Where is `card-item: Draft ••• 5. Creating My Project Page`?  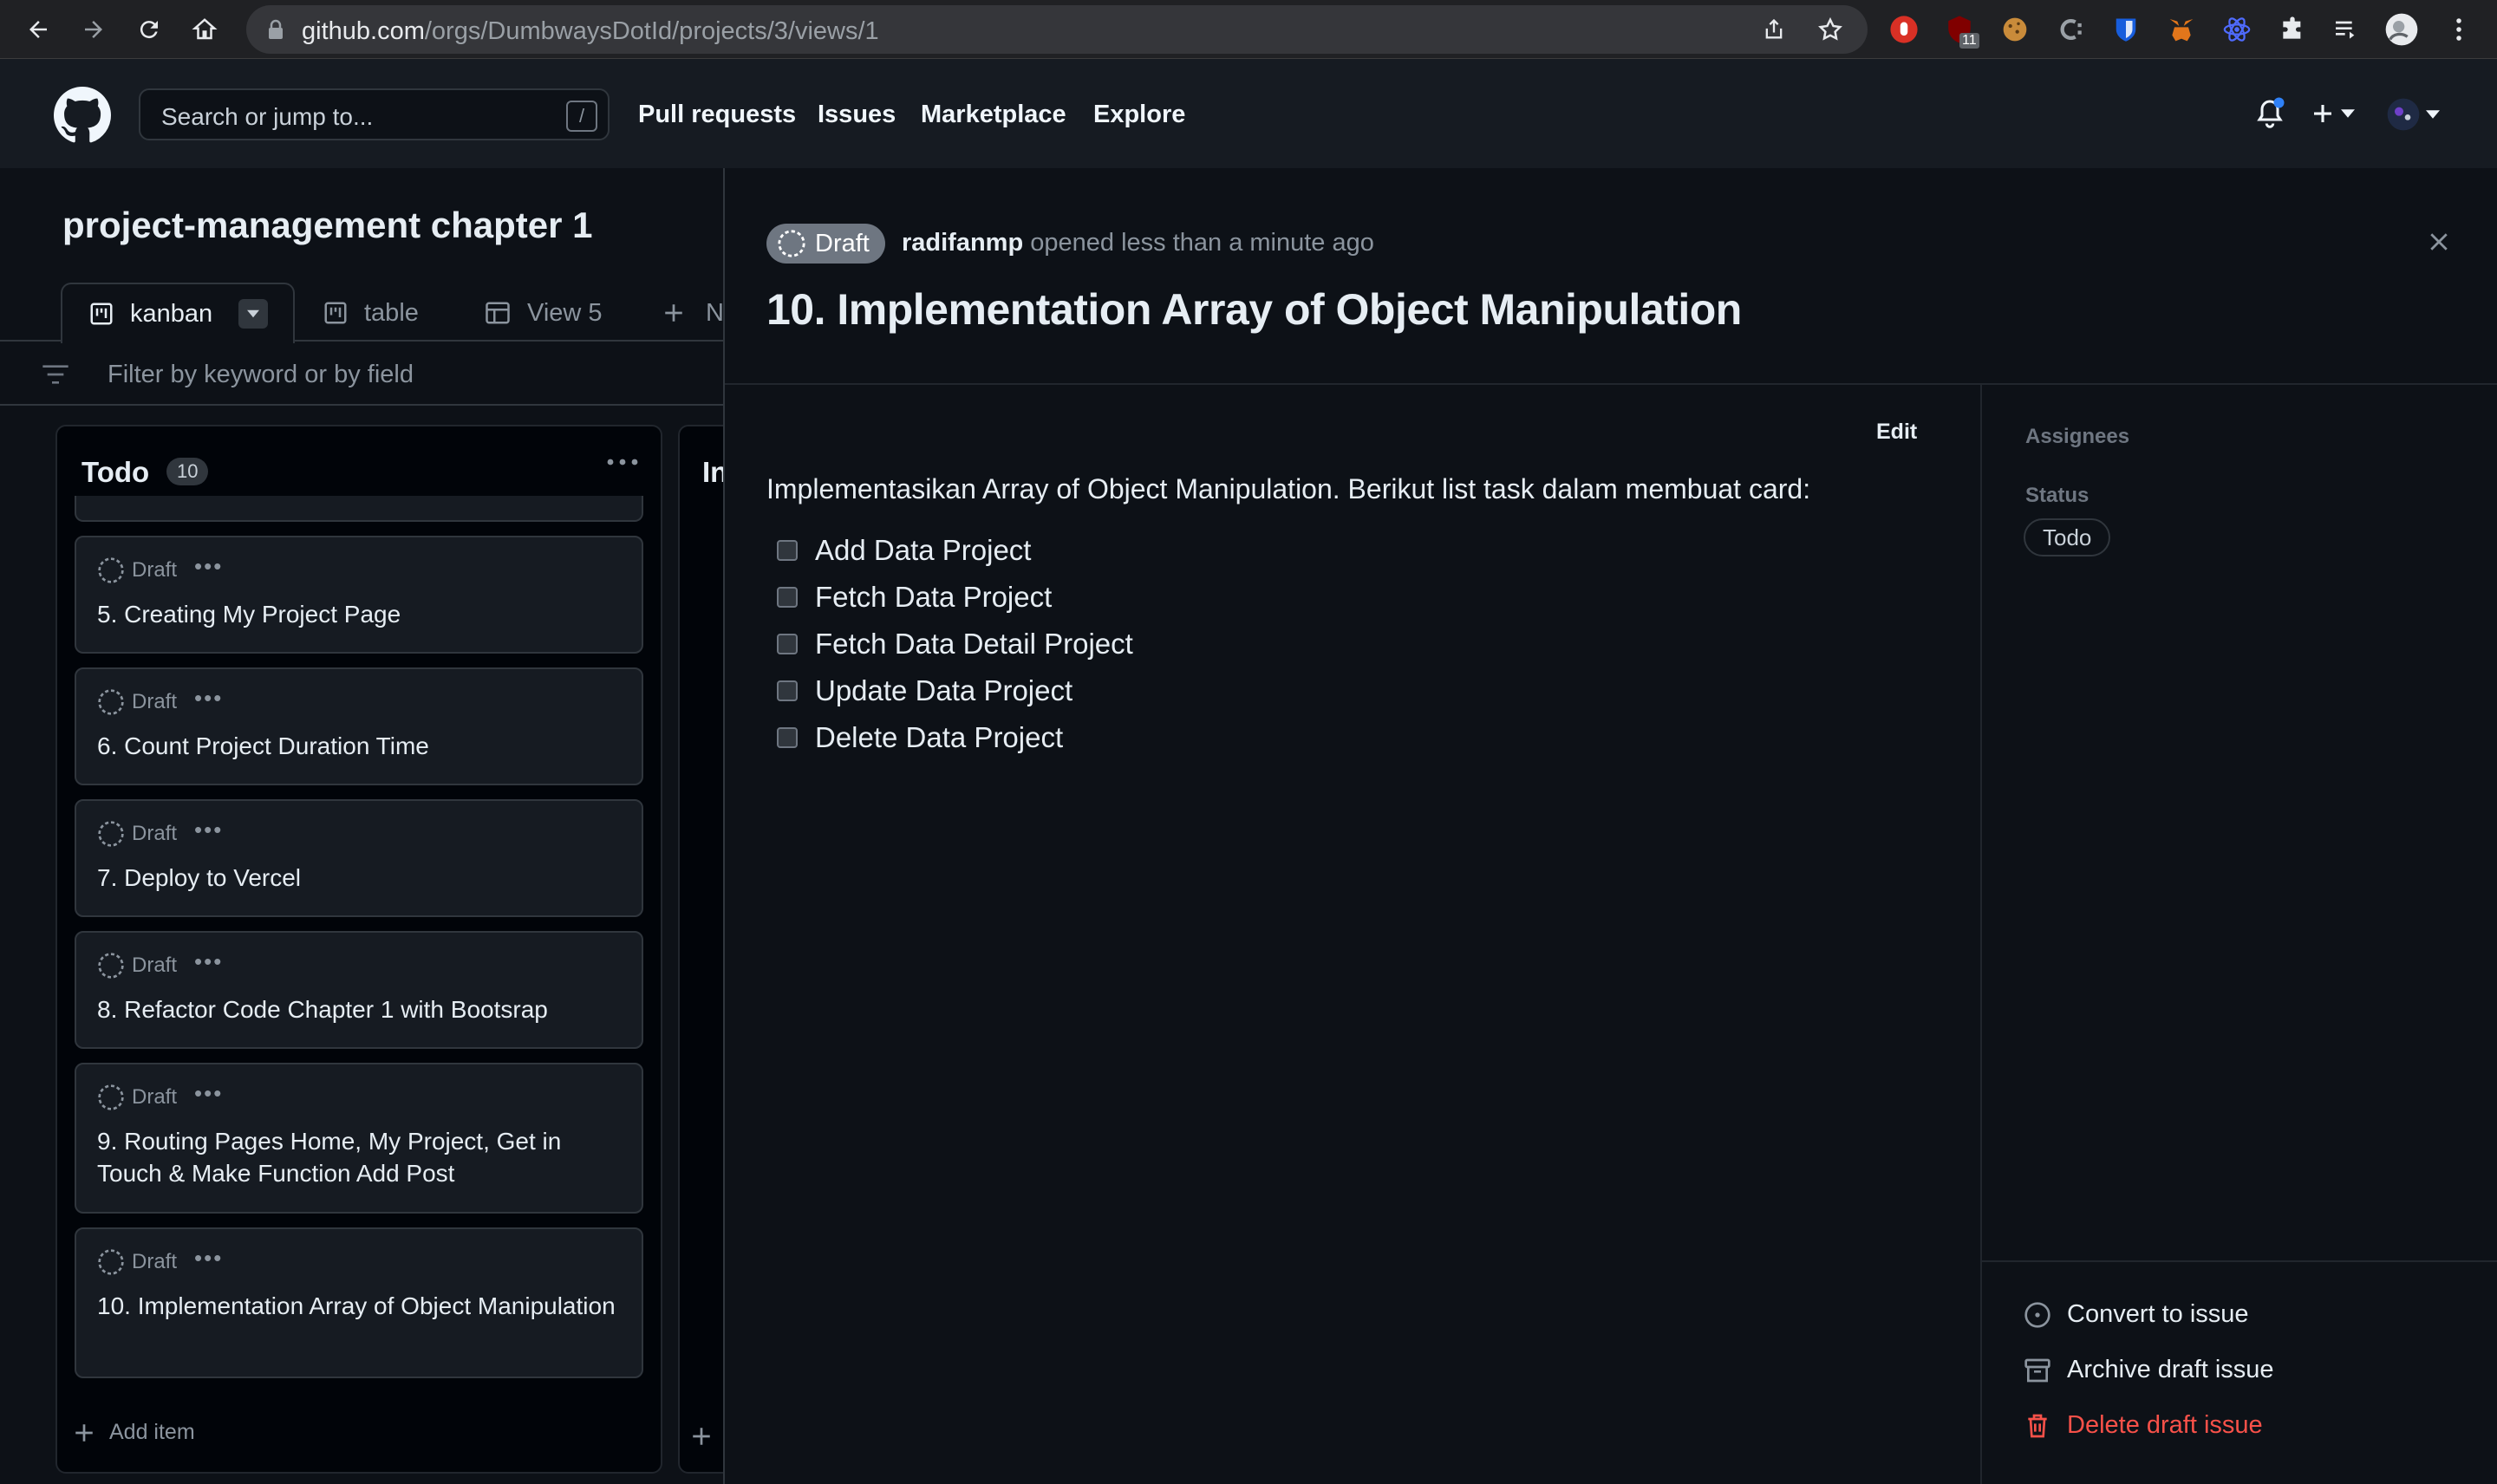
card-item: Draft ••• 5. Creating My Project Page is located at coordinates (359, 595).